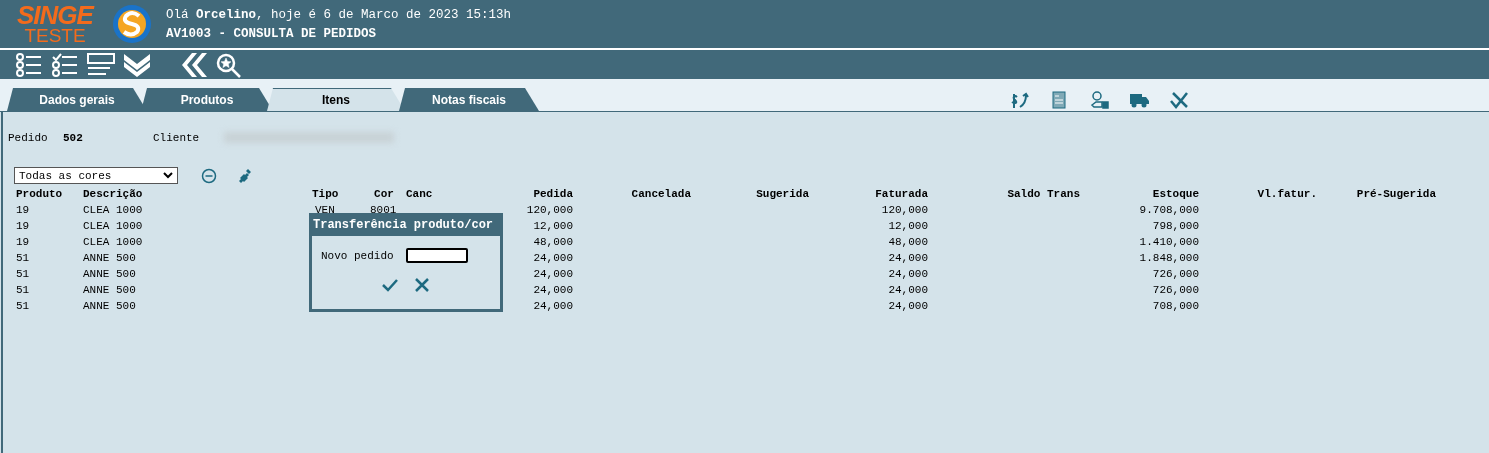 This screenshot has height=453, width=1489. I want to click on column-header: Cor, so click(384, 194).